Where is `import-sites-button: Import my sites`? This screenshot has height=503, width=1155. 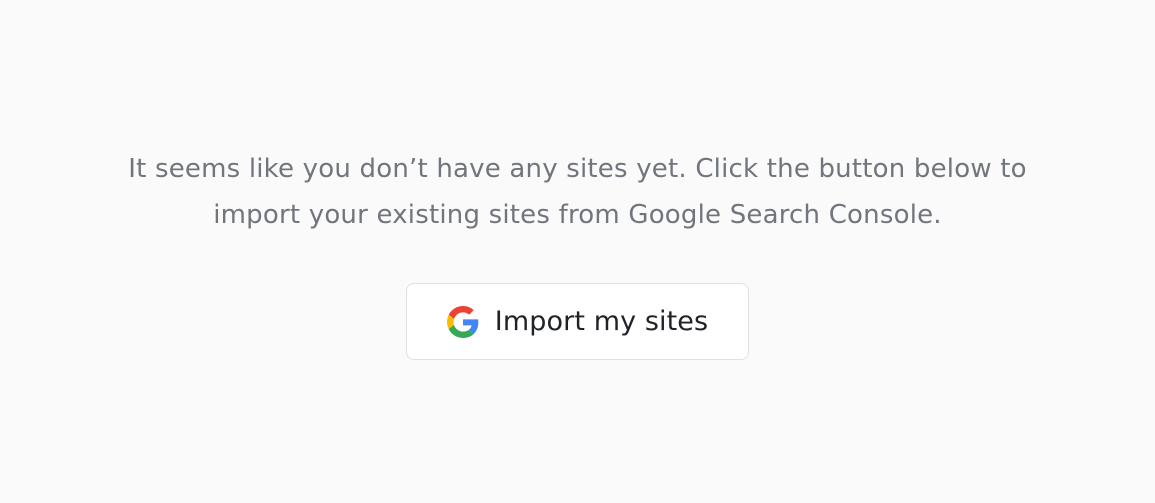
import-sites-button: Import my sites is located at coordinates (577, 321).